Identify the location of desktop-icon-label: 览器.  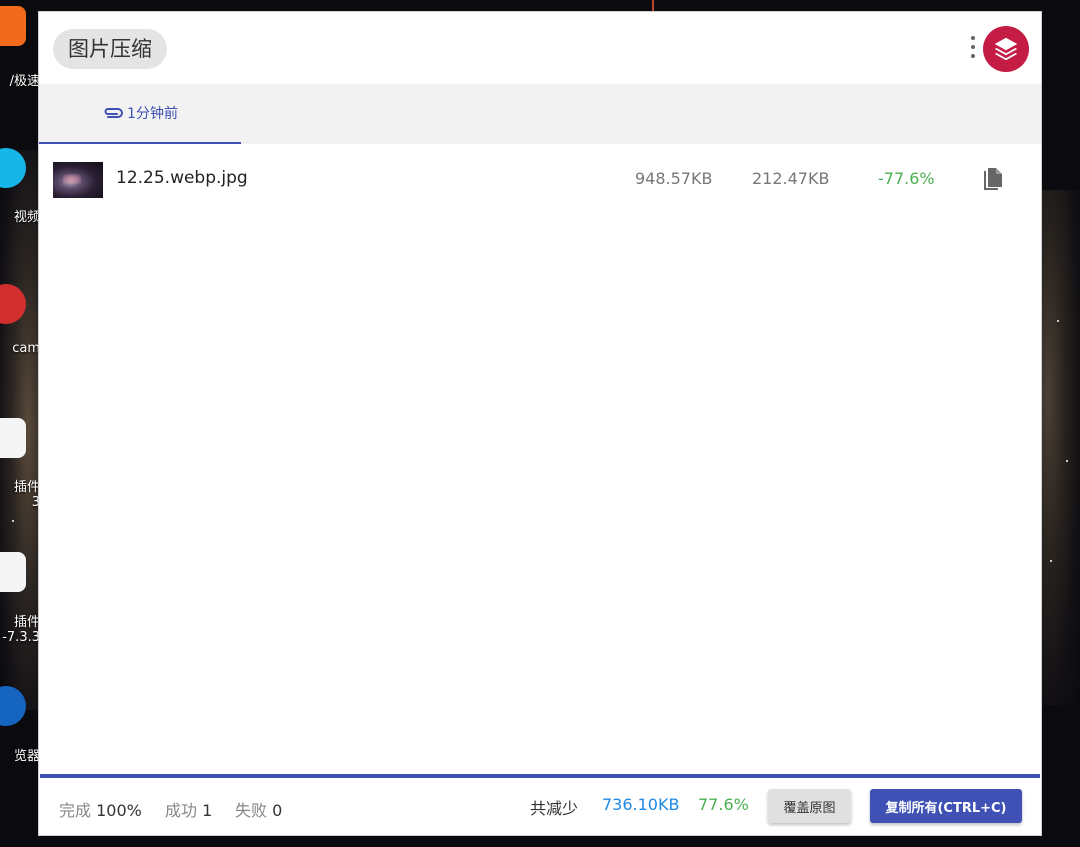
(26, 756).